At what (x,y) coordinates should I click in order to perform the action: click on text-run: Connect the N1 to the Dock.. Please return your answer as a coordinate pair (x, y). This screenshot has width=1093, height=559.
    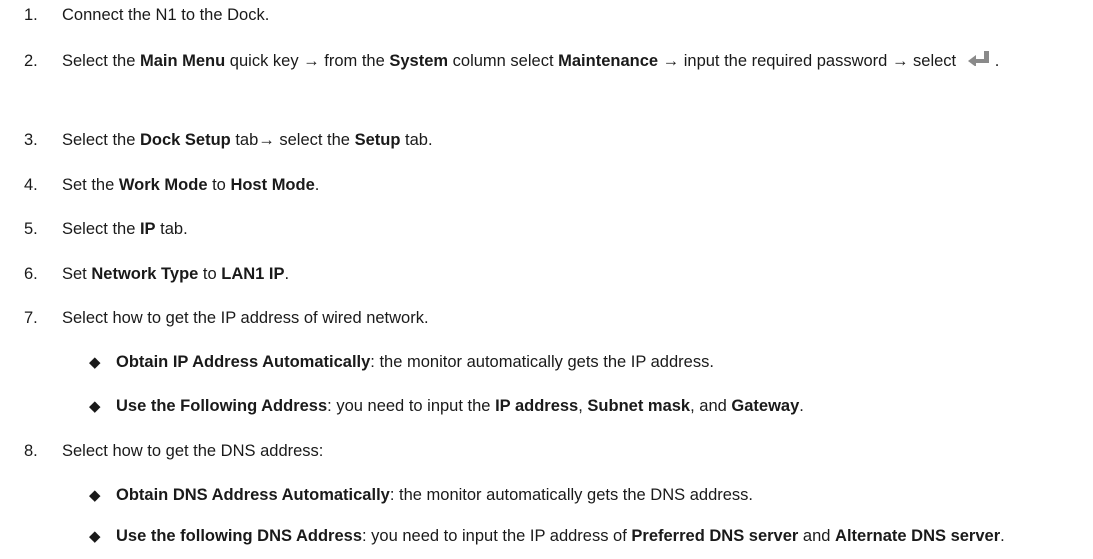
    Looking at the image, I should click on (166, 15).